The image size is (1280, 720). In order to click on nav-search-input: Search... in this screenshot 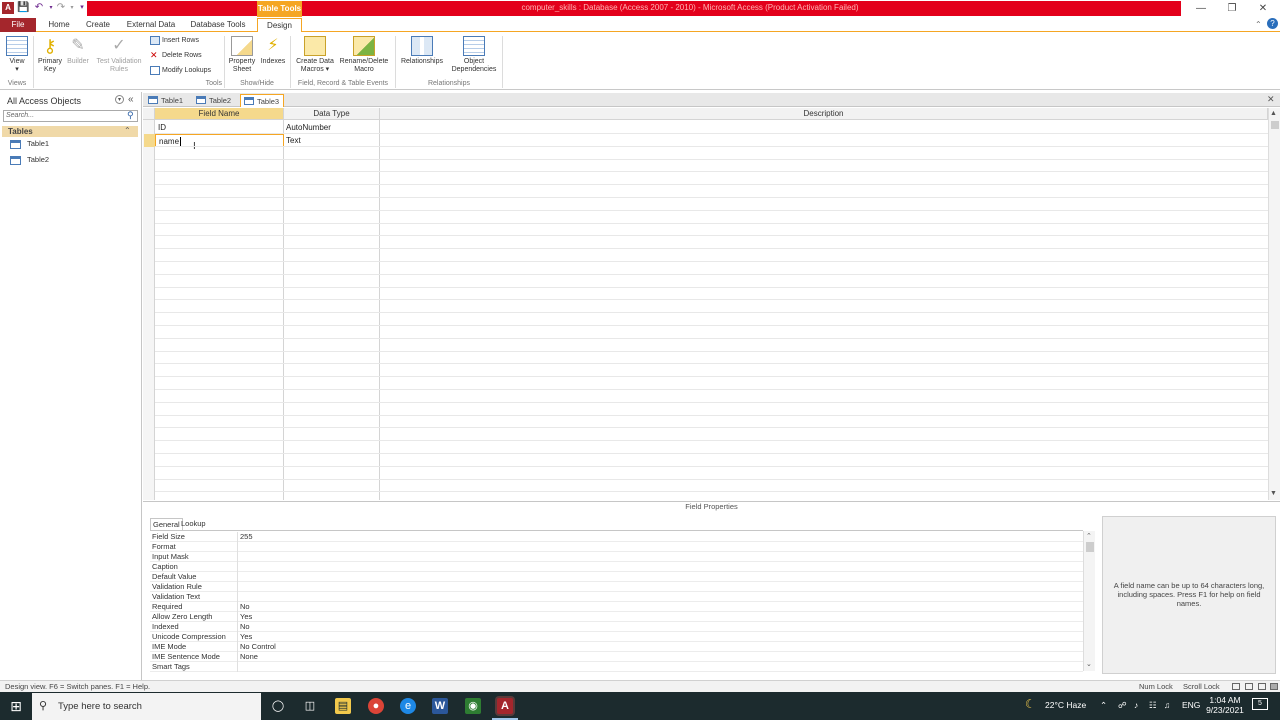, I will do `click(70, 116)`.